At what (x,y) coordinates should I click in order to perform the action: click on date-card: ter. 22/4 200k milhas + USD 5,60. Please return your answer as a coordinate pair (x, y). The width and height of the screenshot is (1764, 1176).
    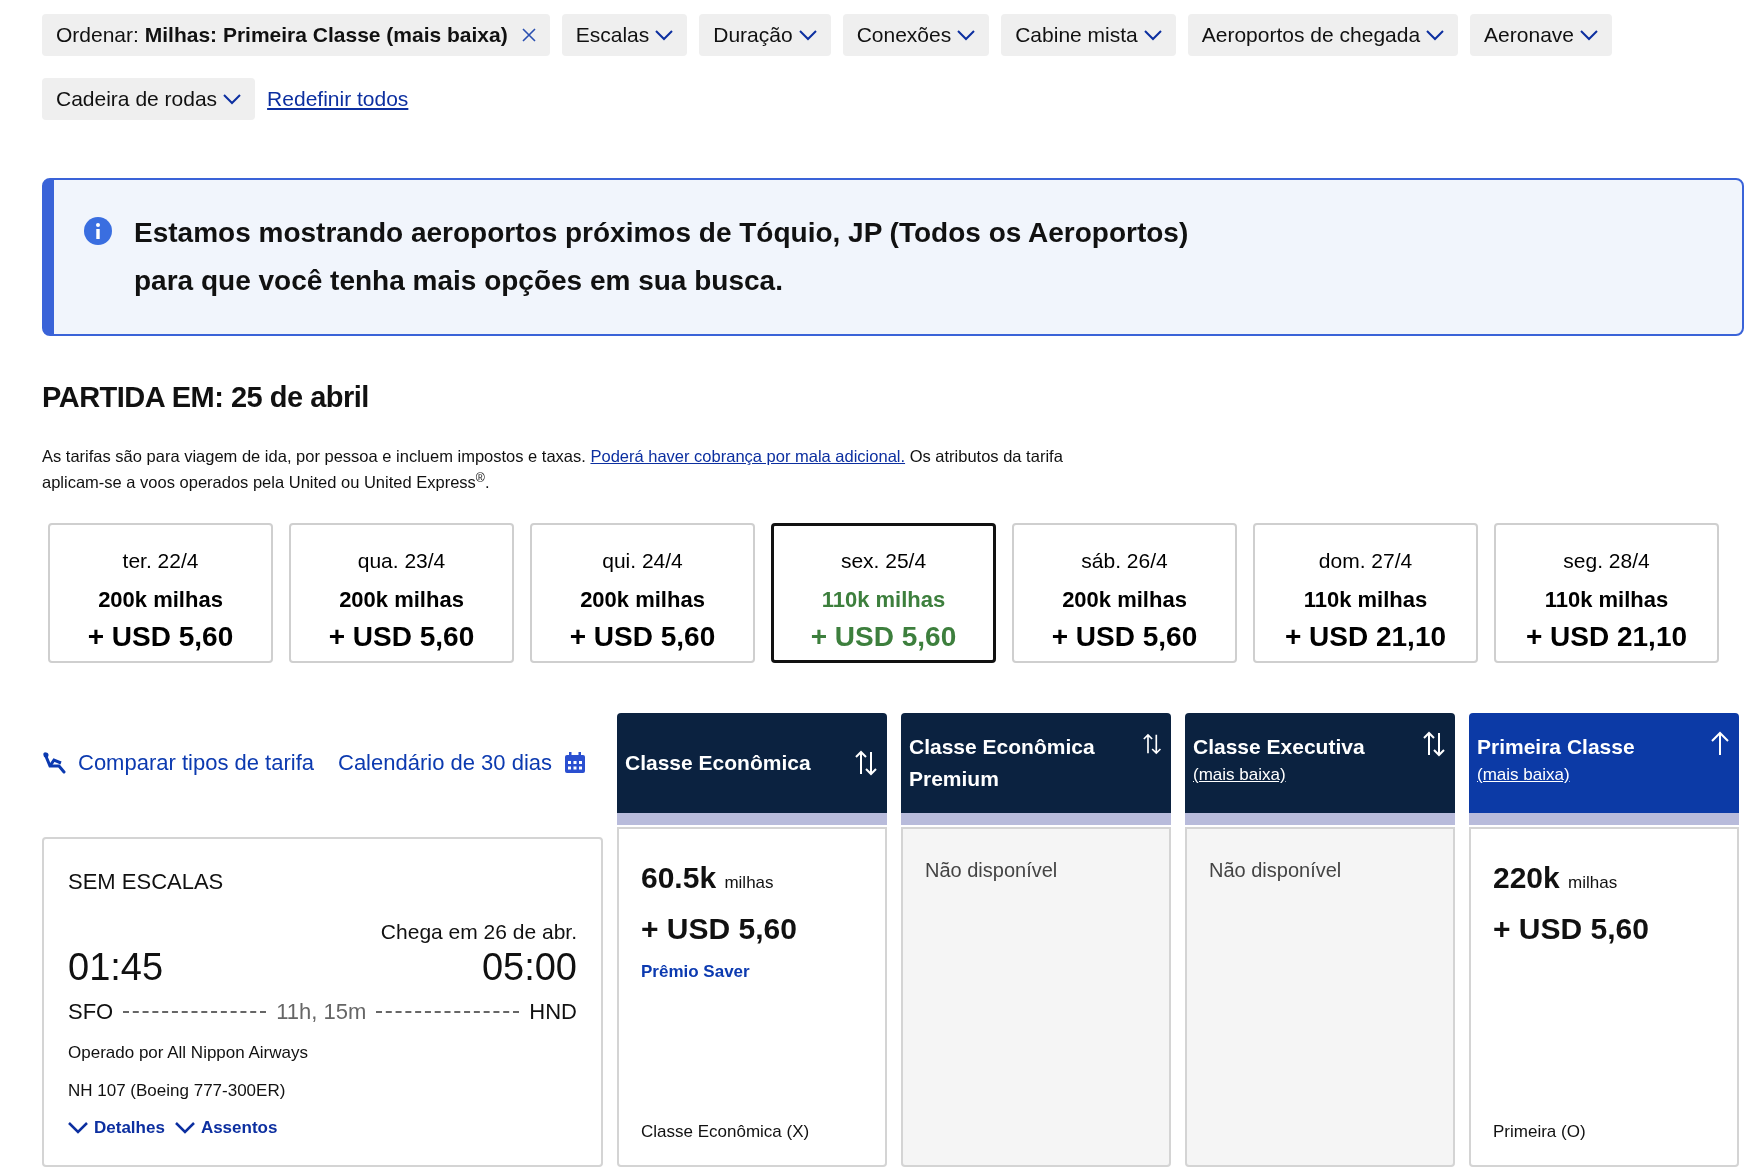
    Looking at the image, I should click on (160, 592).